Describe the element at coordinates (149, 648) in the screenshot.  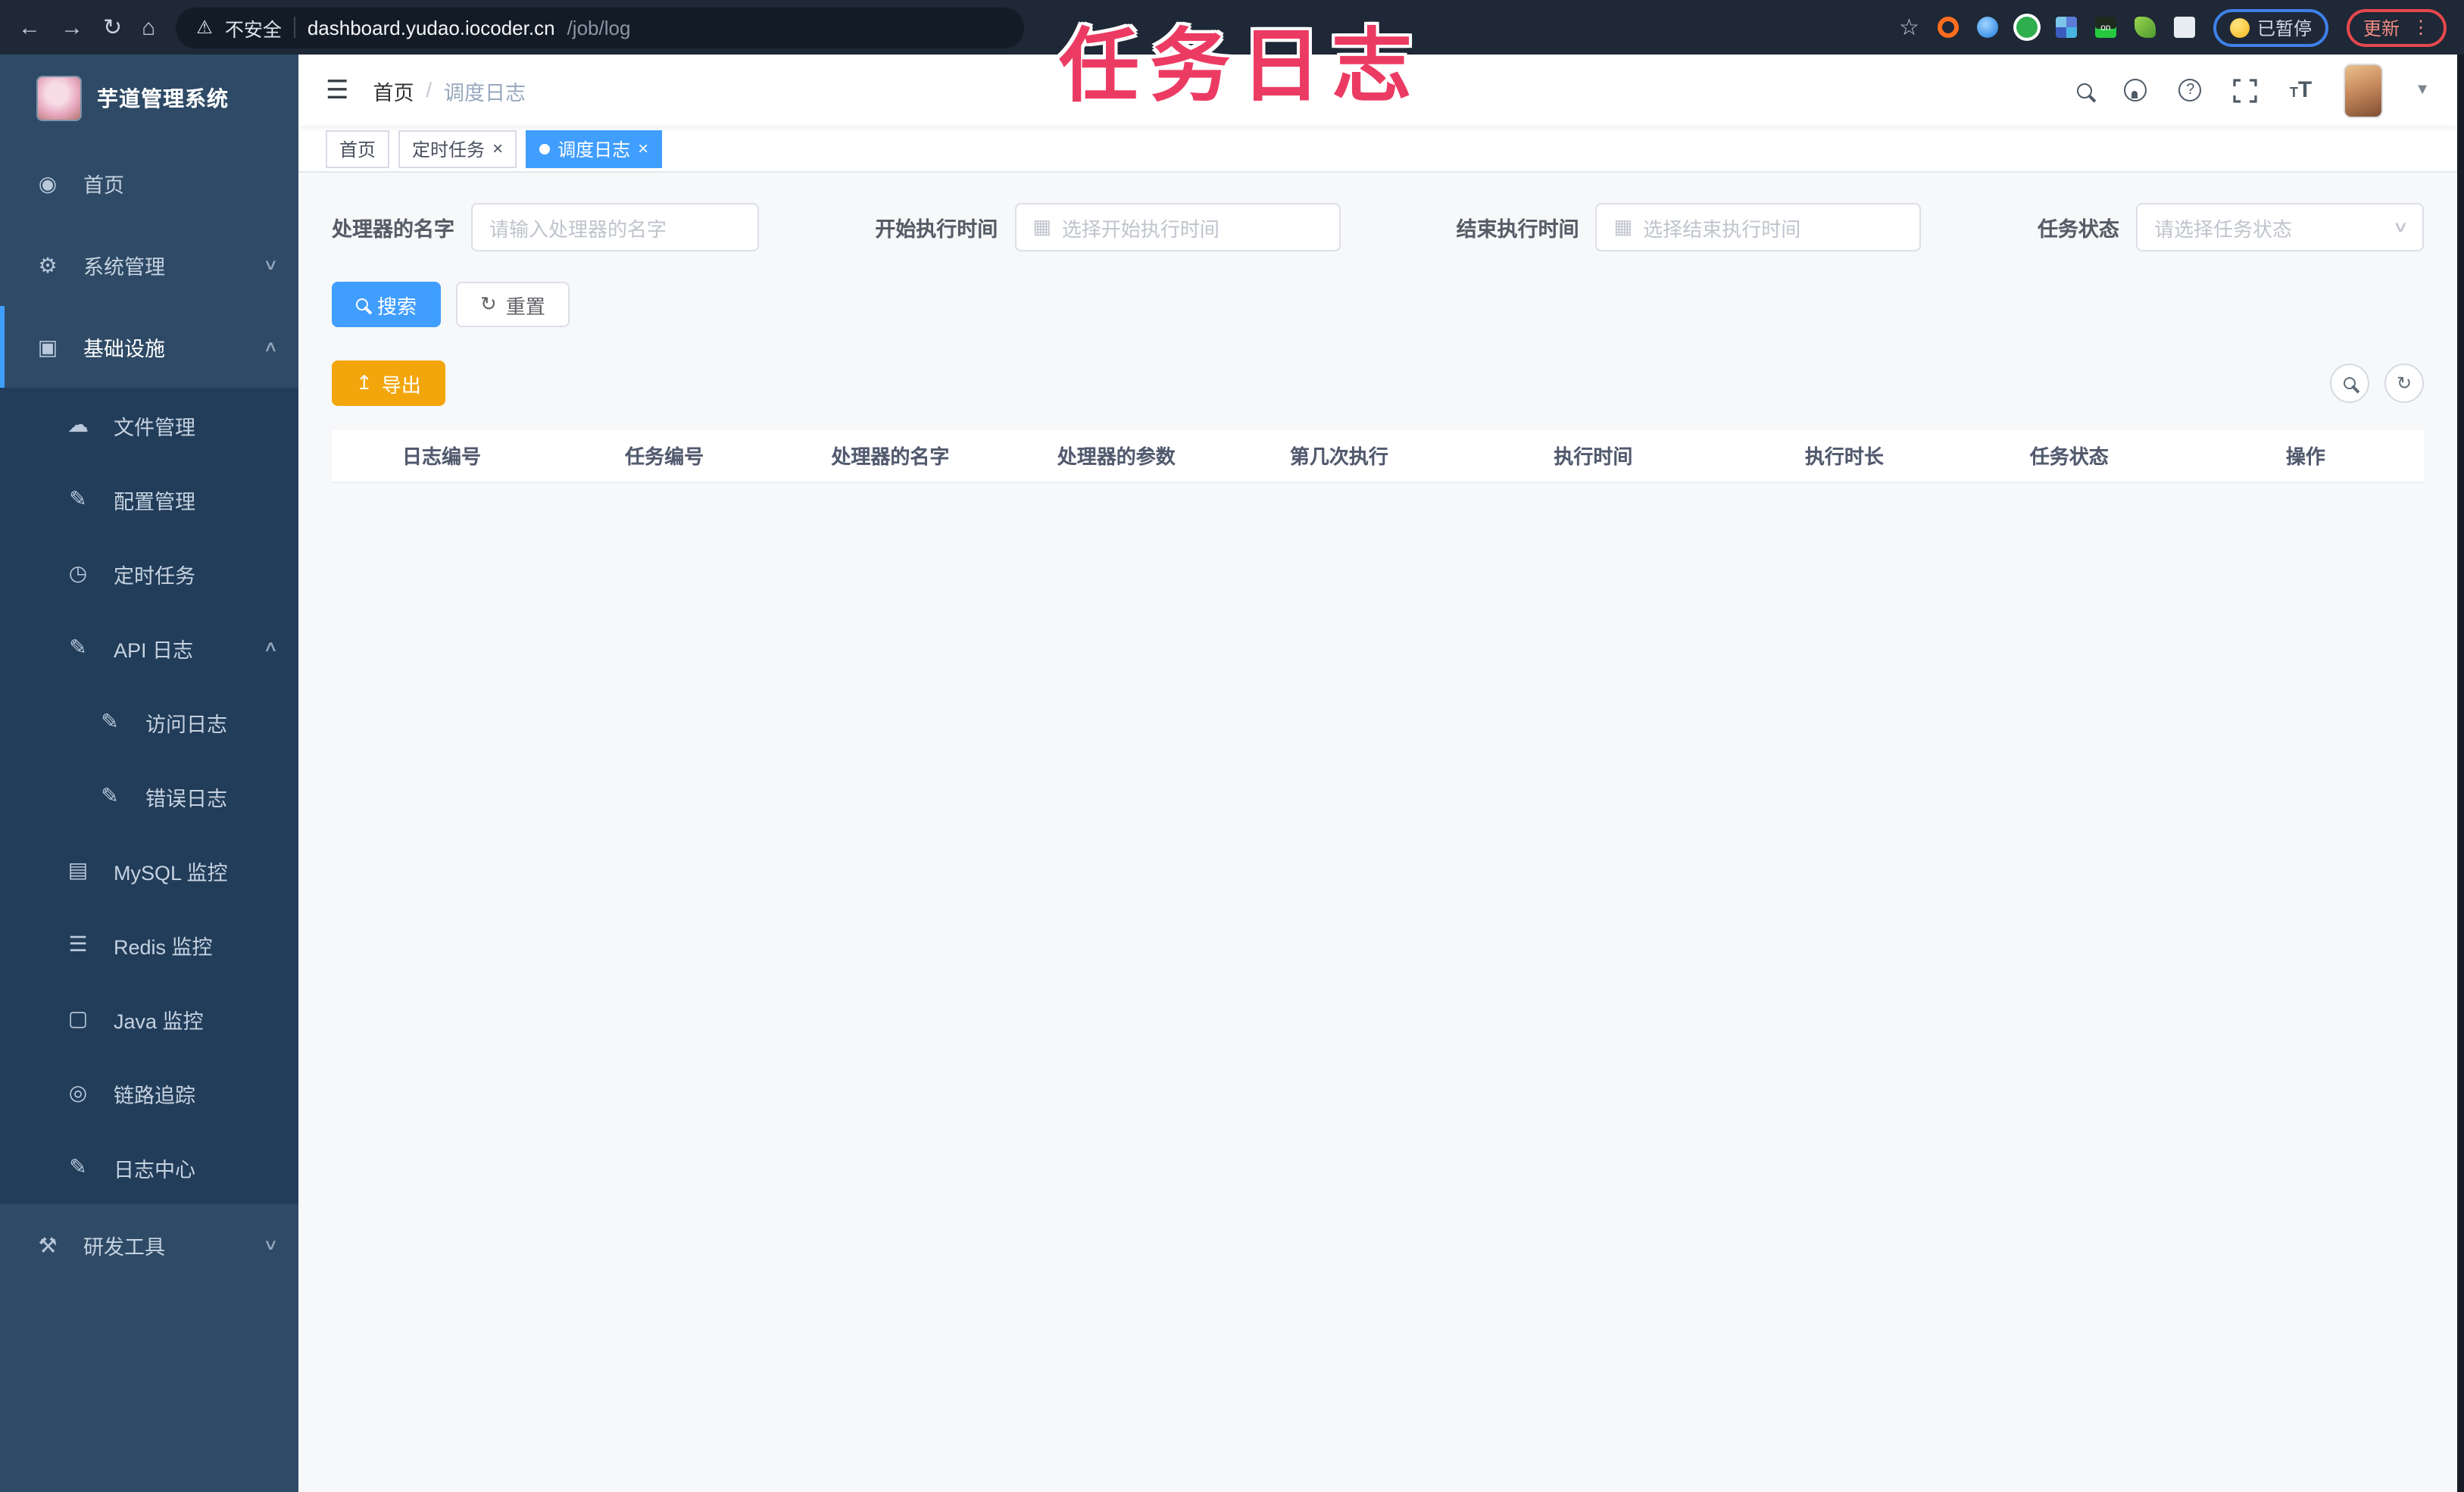
I see `sidebar-item-6: ✎ API 日志 ∧` at that location.